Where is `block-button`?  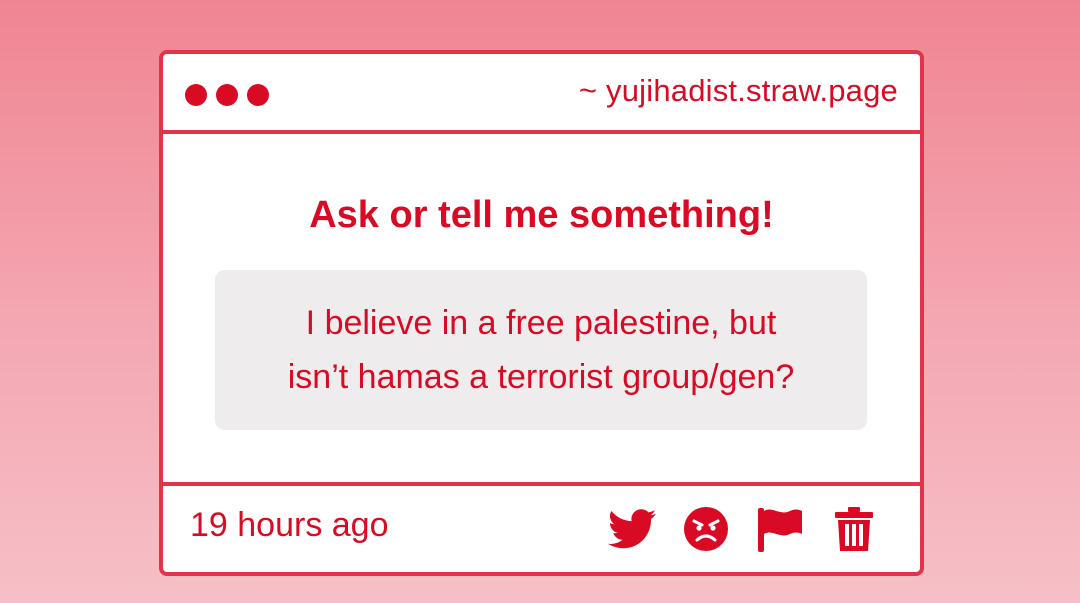 block-button is located at coordinates (706, 529).